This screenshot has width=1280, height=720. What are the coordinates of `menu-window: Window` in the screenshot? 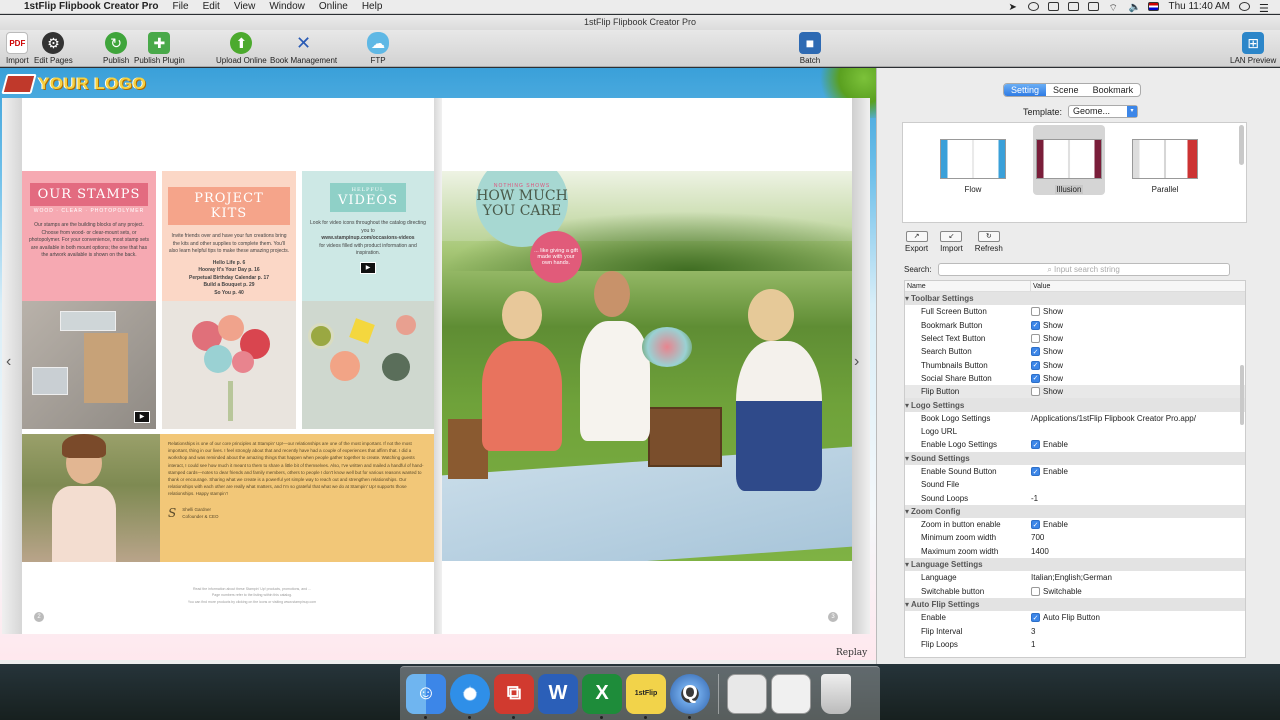 It's located at (287, 6).